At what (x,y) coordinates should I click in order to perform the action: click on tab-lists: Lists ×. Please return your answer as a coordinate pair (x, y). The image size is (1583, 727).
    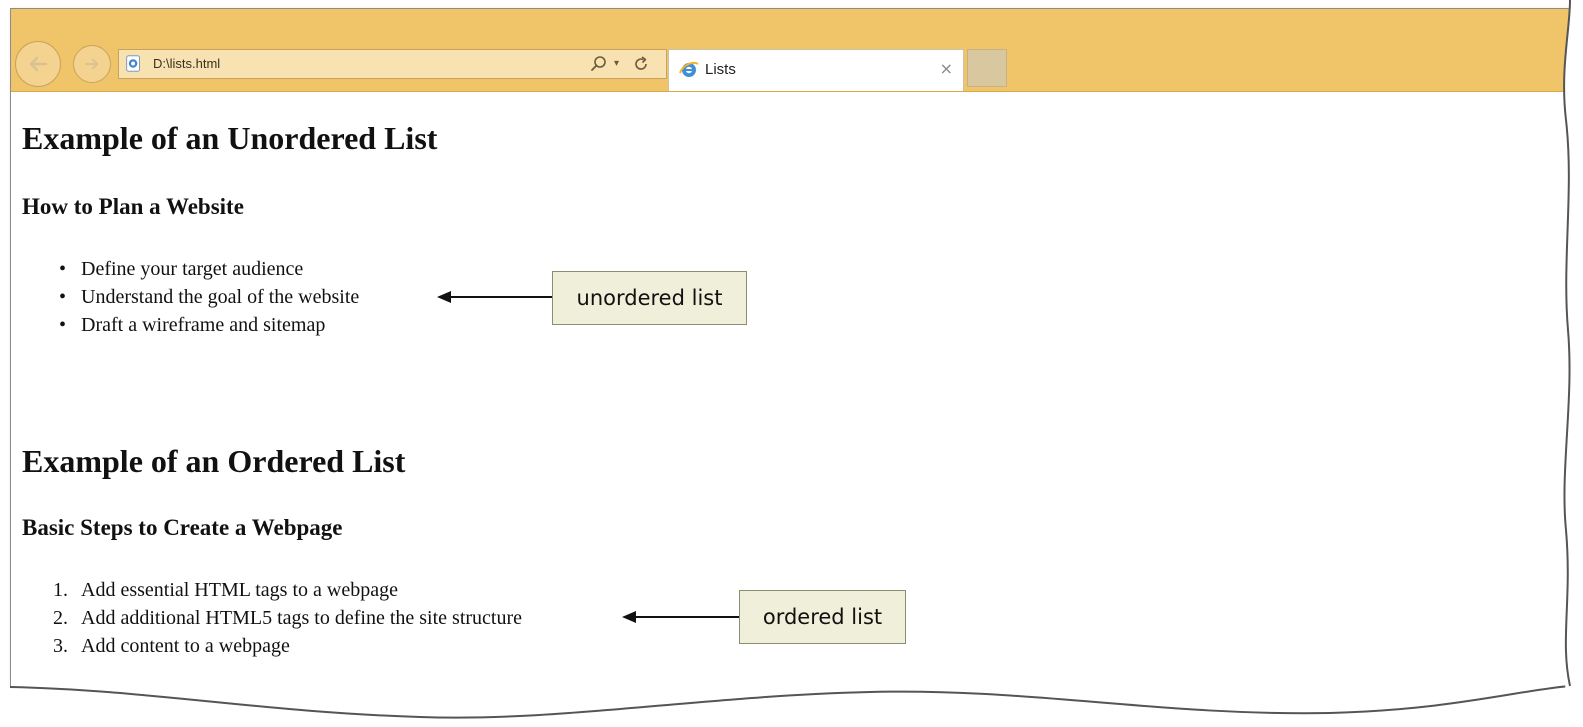
    Looking at the image, I should click on (816, 70).